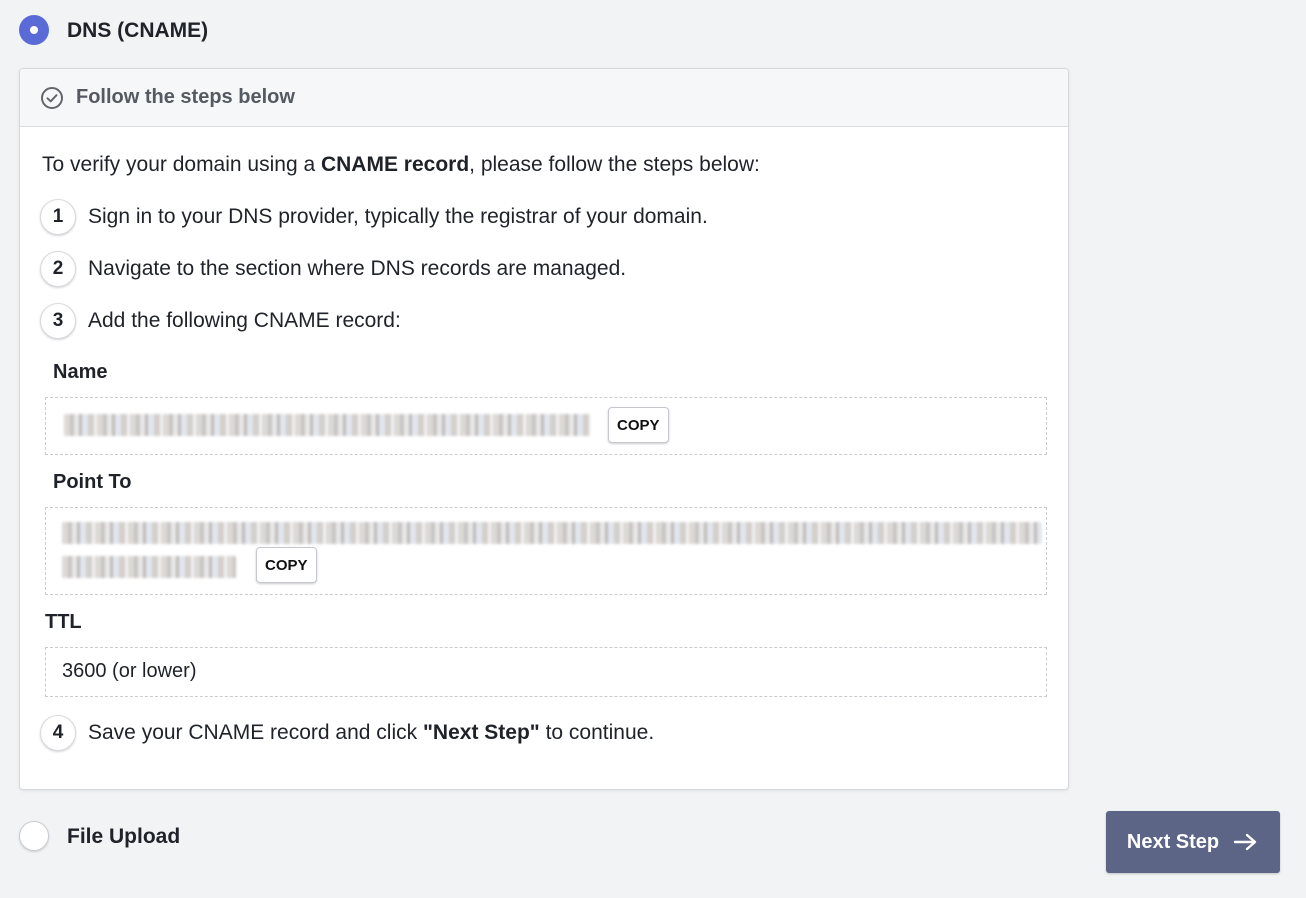  Describe the element at coordinates (58, 321) in the screenshot. I see `step-number: 3` at that location.